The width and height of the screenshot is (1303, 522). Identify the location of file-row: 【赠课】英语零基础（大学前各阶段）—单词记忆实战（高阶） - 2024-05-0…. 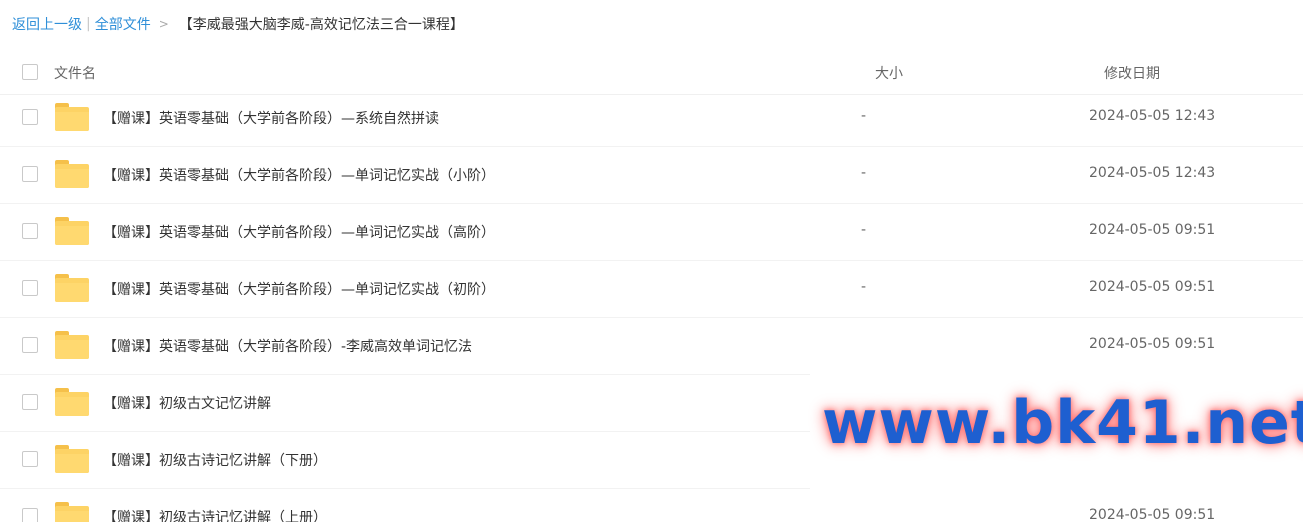
(651, 232).